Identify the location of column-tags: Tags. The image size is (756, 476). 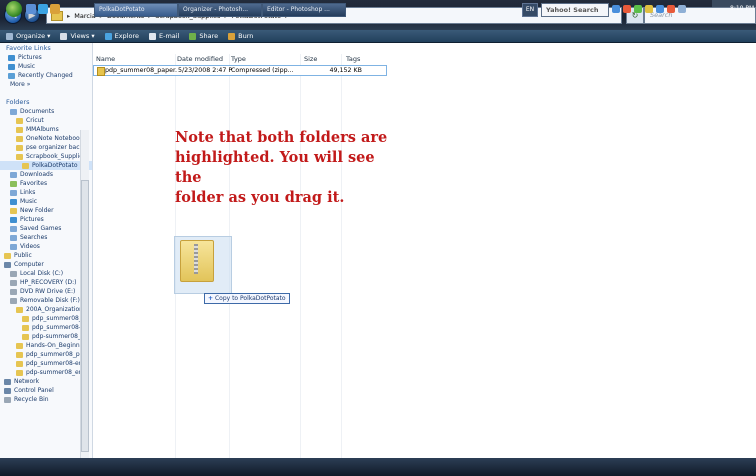
(359, 59).